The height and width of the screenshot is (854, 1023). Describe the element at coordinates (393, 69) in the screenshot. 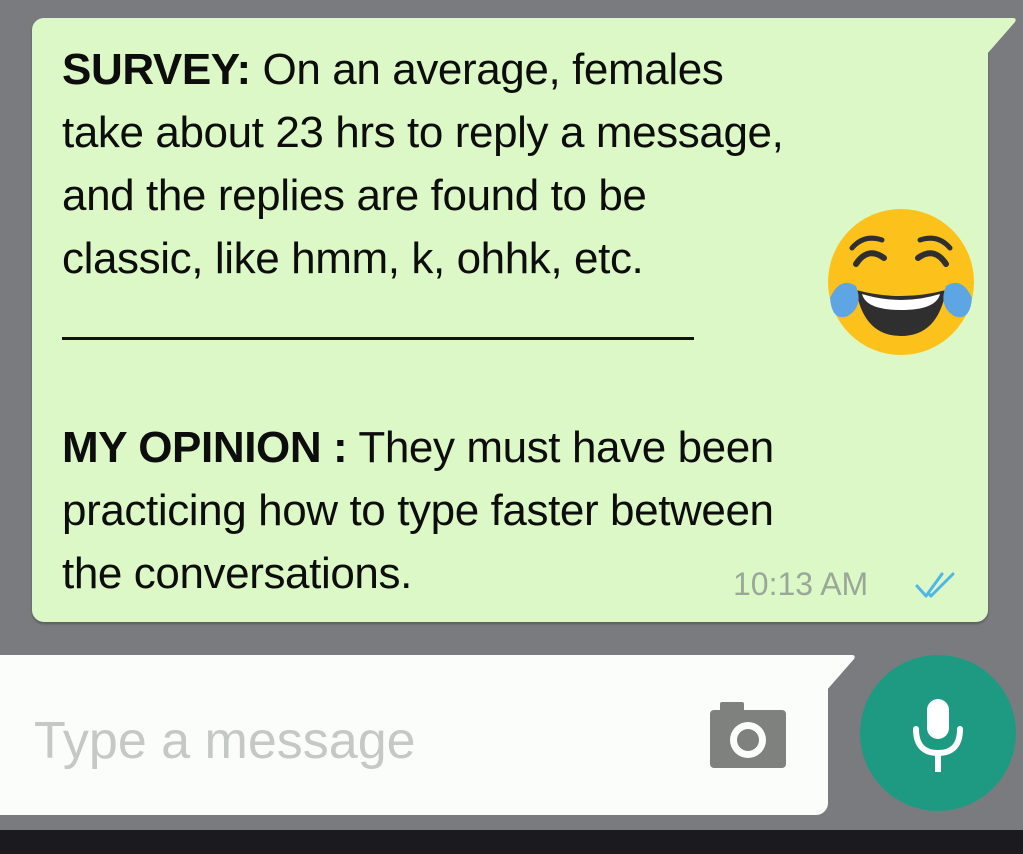

I see `survey-line-1: SURVEY: On an average, females` at that location.